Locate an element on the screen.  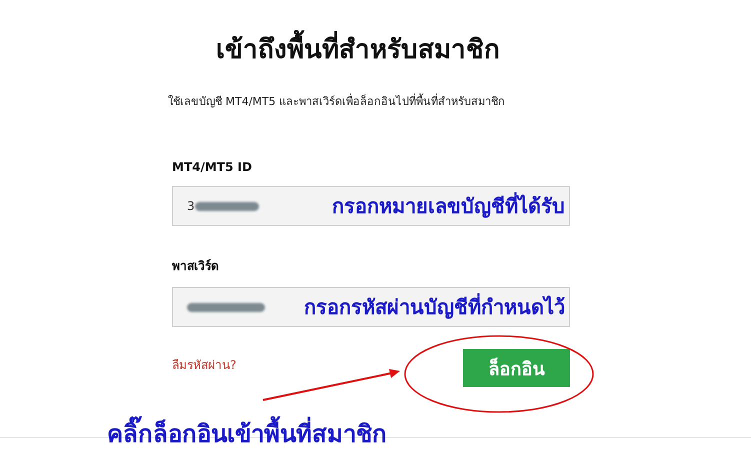
input-field: กรอกรหัสผ่านบัญชีที่กำหนดไว้ is located at coordinates (371, 307).